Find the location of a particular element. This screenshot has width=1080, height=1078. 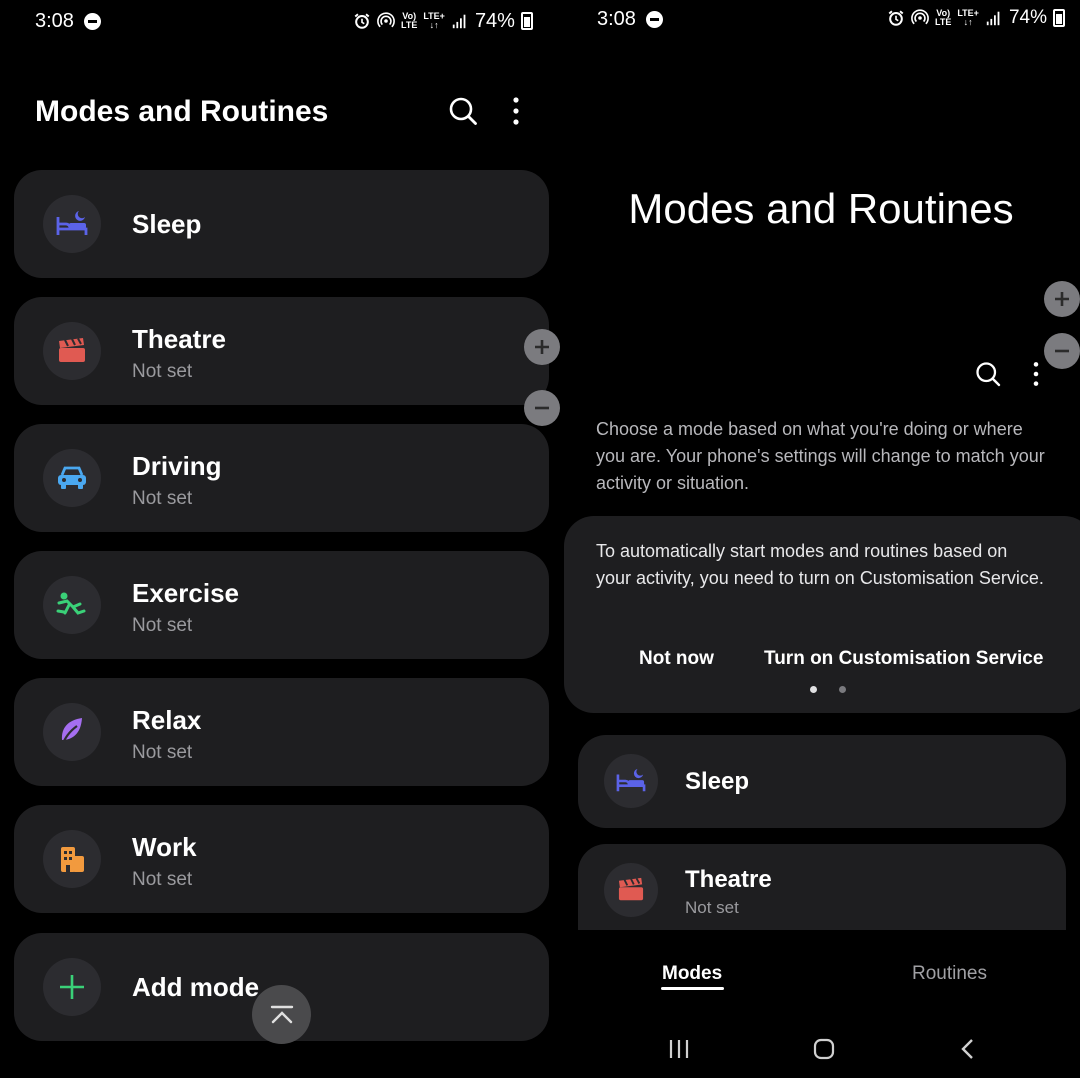

mode-card-work: Work Not set is located at coordinates (281, 859).